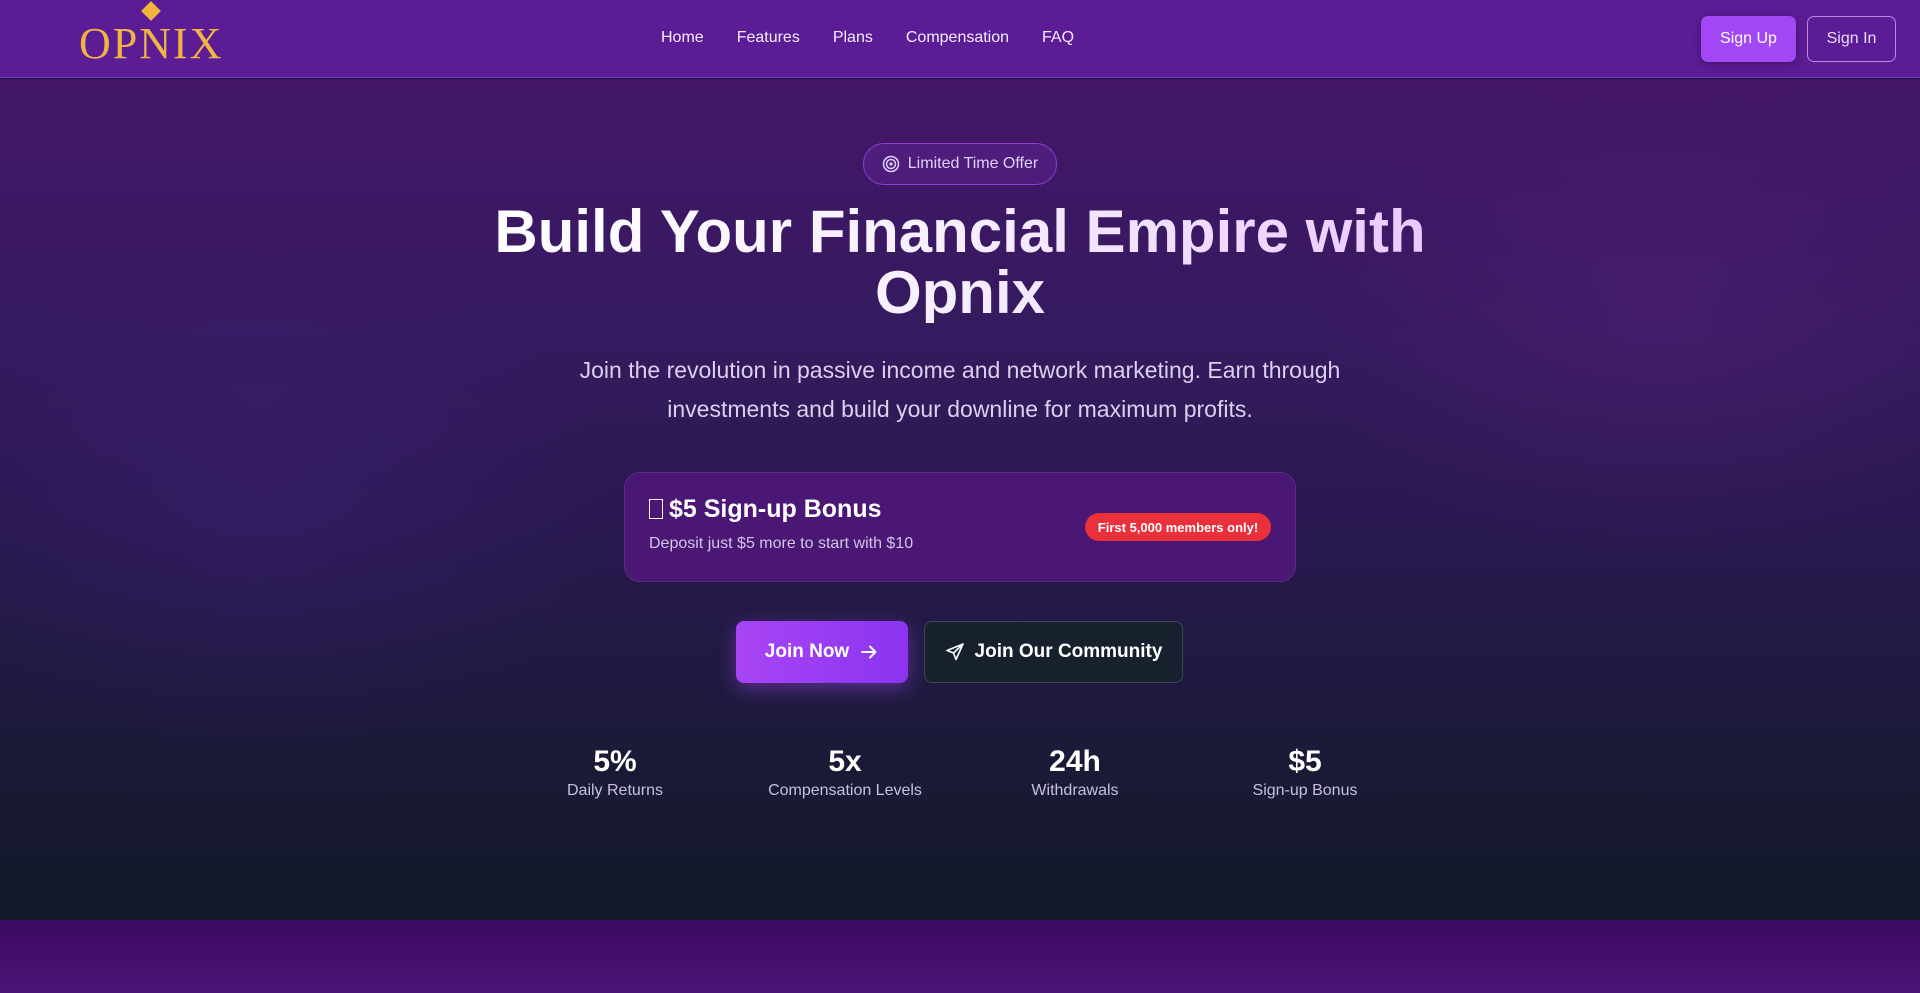 This screenshot has height=993, width=1920. Describe the element at coordinates (656, 509) in the screenshot. I see `gift-icon` at that location.